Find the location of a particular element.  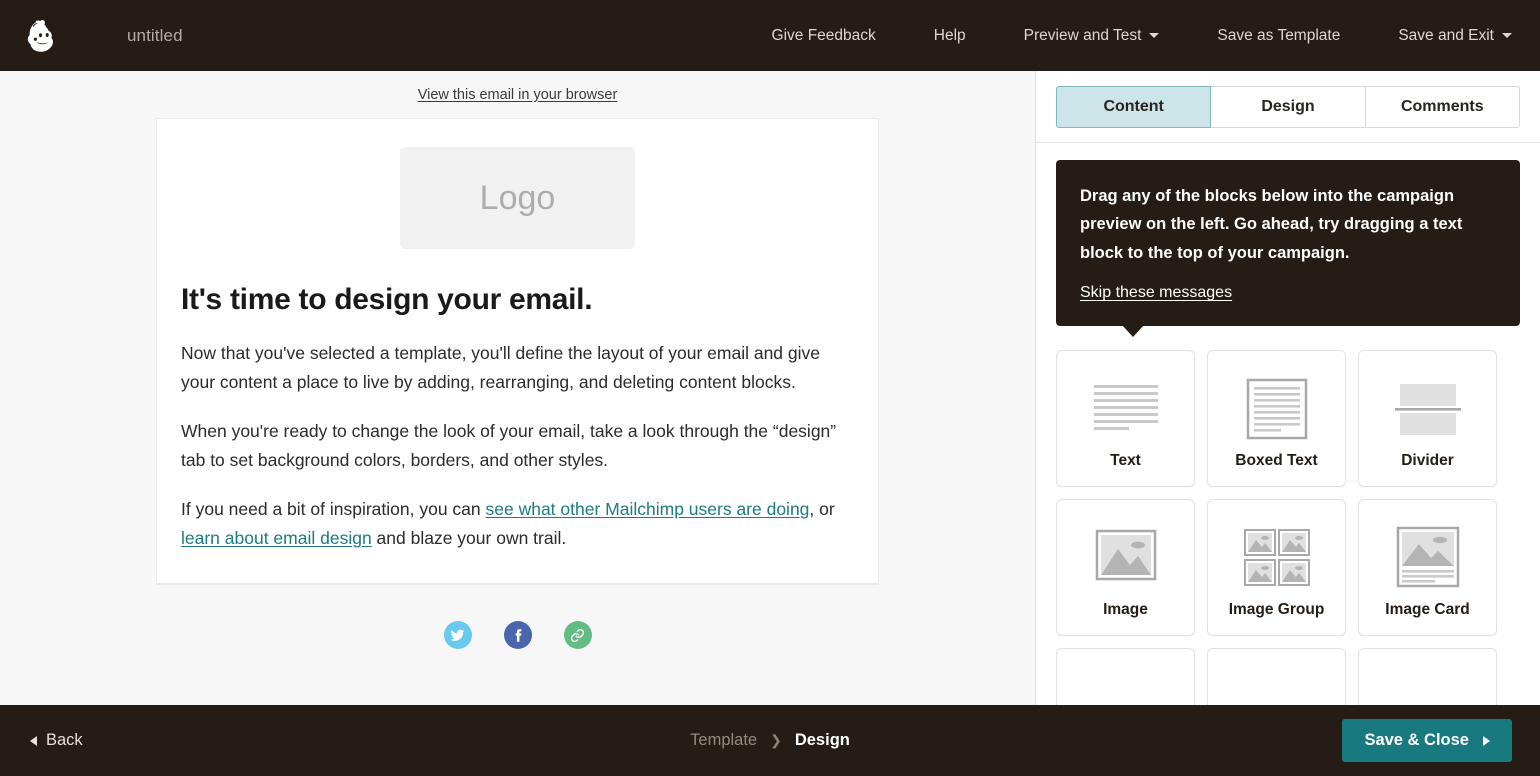

social-follow-block is located at coordinates (517, 635).